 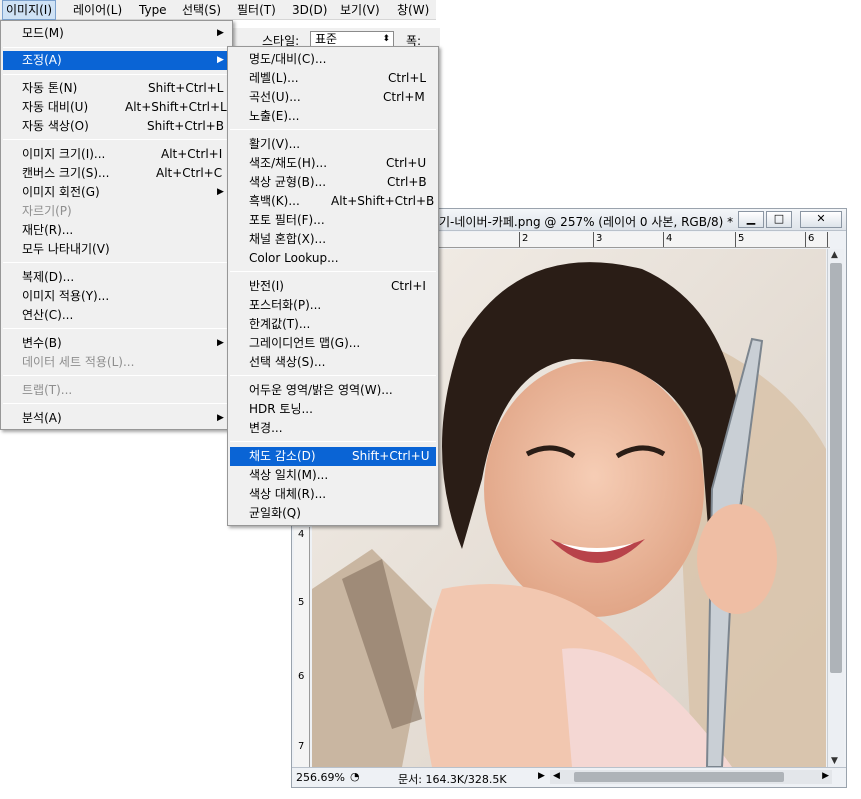 I want to click on menu-item-variables: 변수(B) ▶, so click(x=116, y=343).